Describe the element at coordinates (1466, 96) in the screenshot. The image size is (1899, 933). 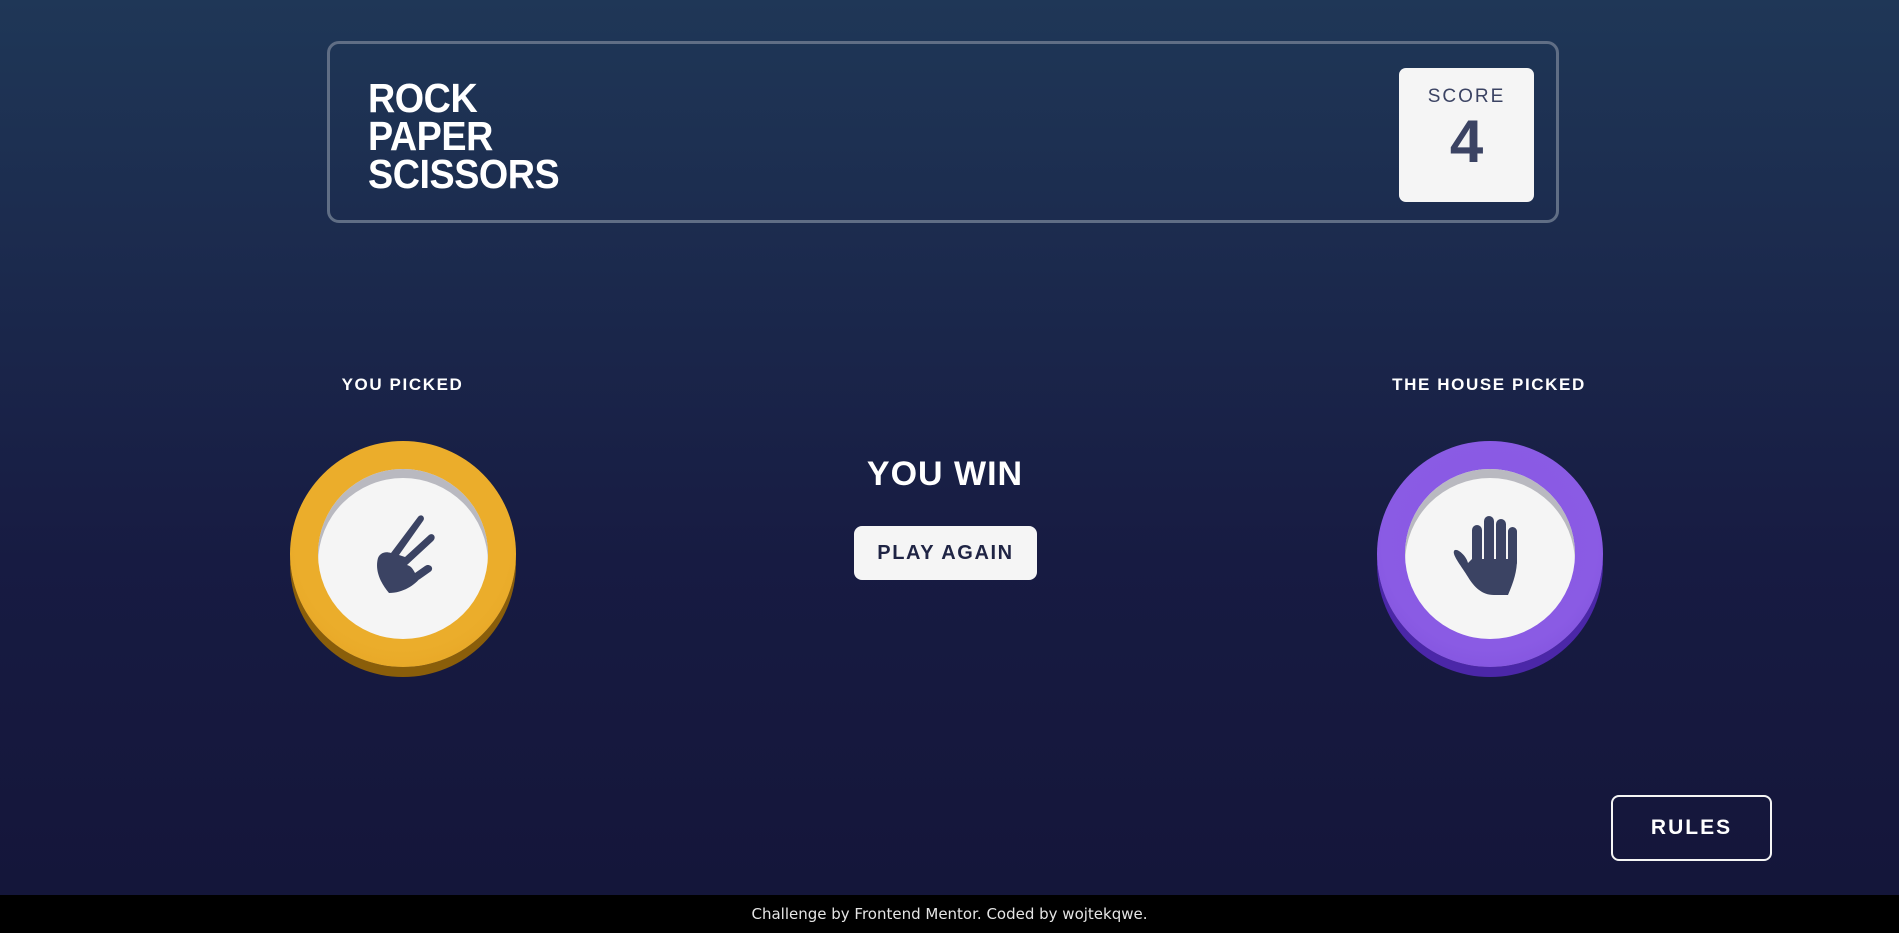
I see `score-label: SCORE` at that location.